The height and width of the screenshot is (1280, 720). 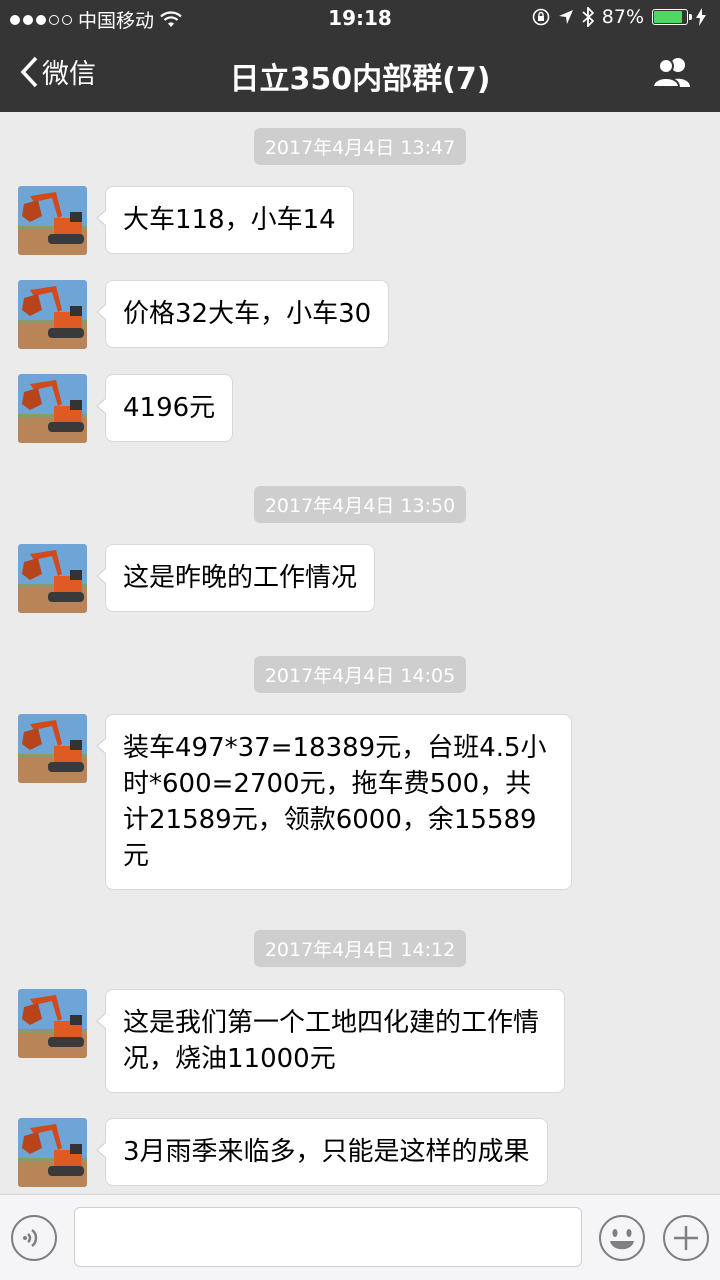 What do you see at coordinates (541, 17) in the screenshot?
I see `orientation-lock-icon` at bounding box center [541, 17].